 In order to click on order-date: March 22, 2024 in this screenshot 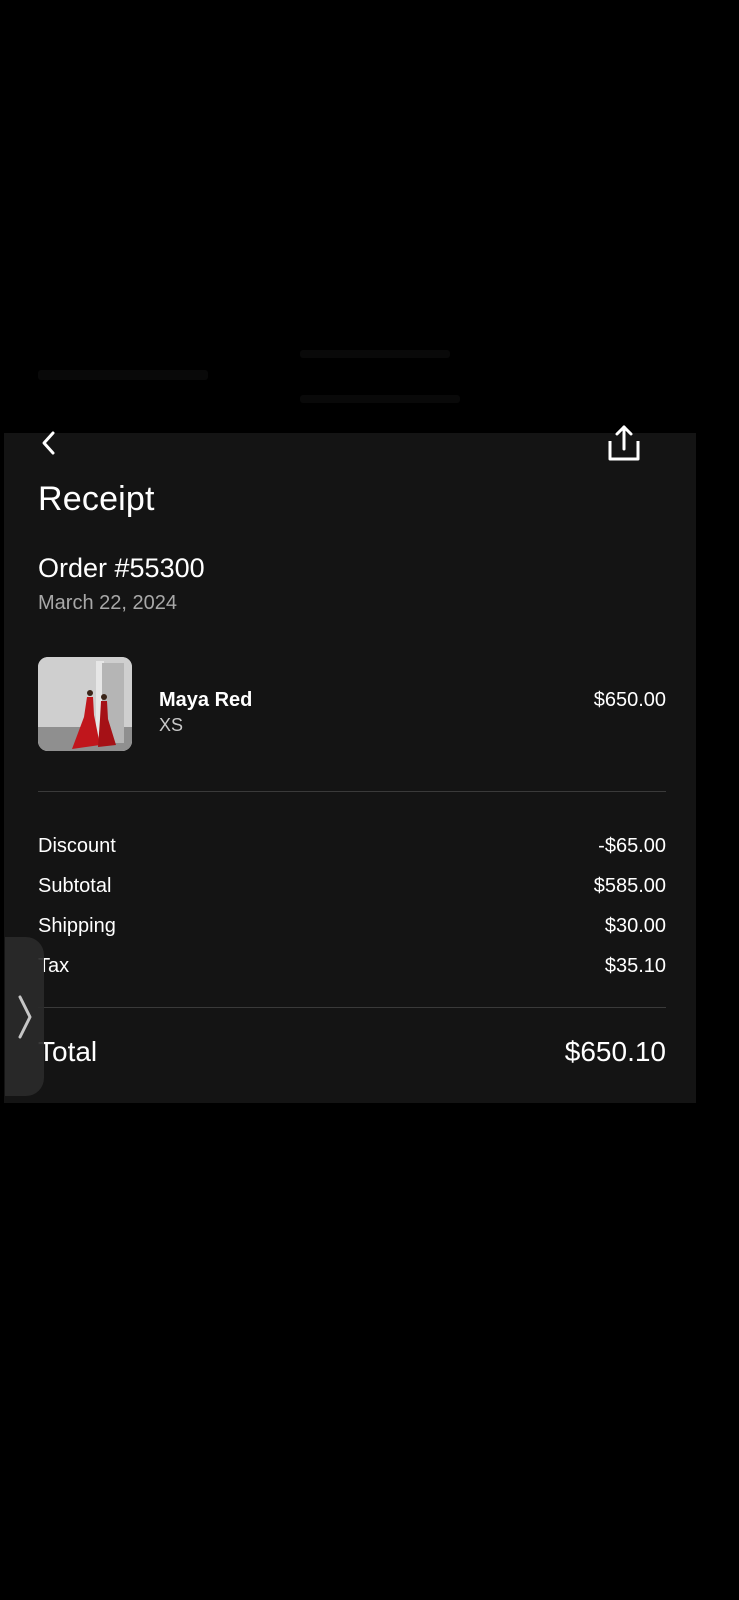, I will do `click(107, 603)`.